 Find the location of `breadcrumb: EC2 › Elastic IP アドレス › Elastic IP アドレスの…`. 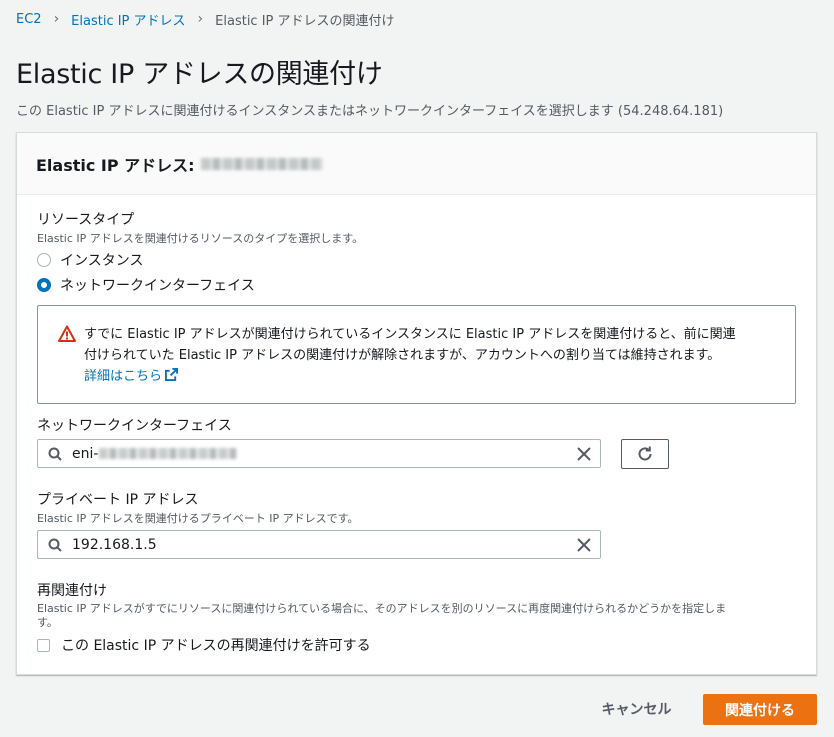

breadcrumb: EC2 › Elastic IP アドレス › Elastic IP アドレスの… is located at coordinates (205, 19).